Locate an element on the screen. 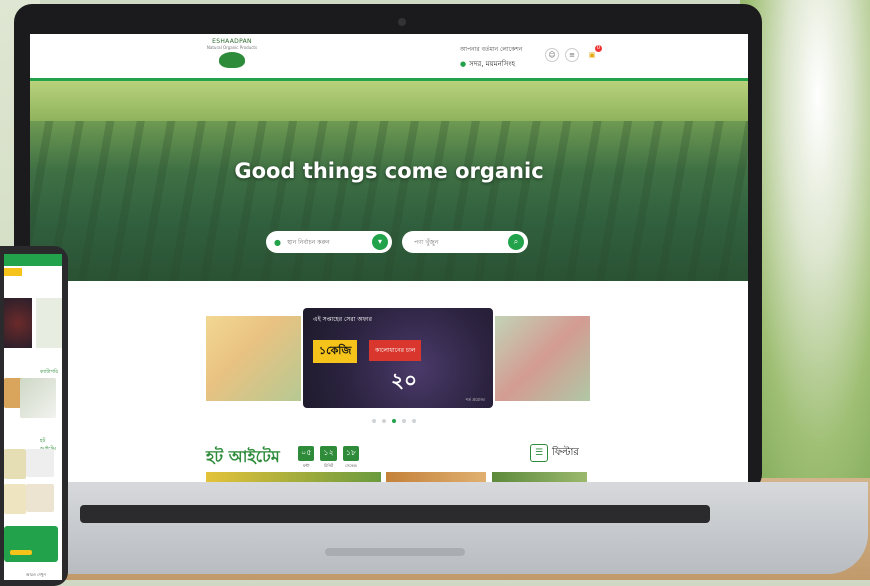 The height and width of the screenshot is (586, 870). cart-icon: ▣ 0 is located at coordinates (593, 53).